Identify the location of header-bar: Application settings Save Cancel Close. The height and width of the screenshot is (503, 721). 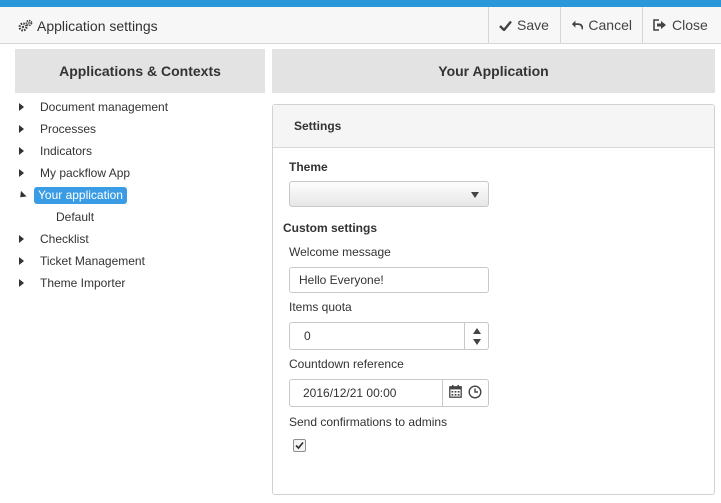
(360, 25).